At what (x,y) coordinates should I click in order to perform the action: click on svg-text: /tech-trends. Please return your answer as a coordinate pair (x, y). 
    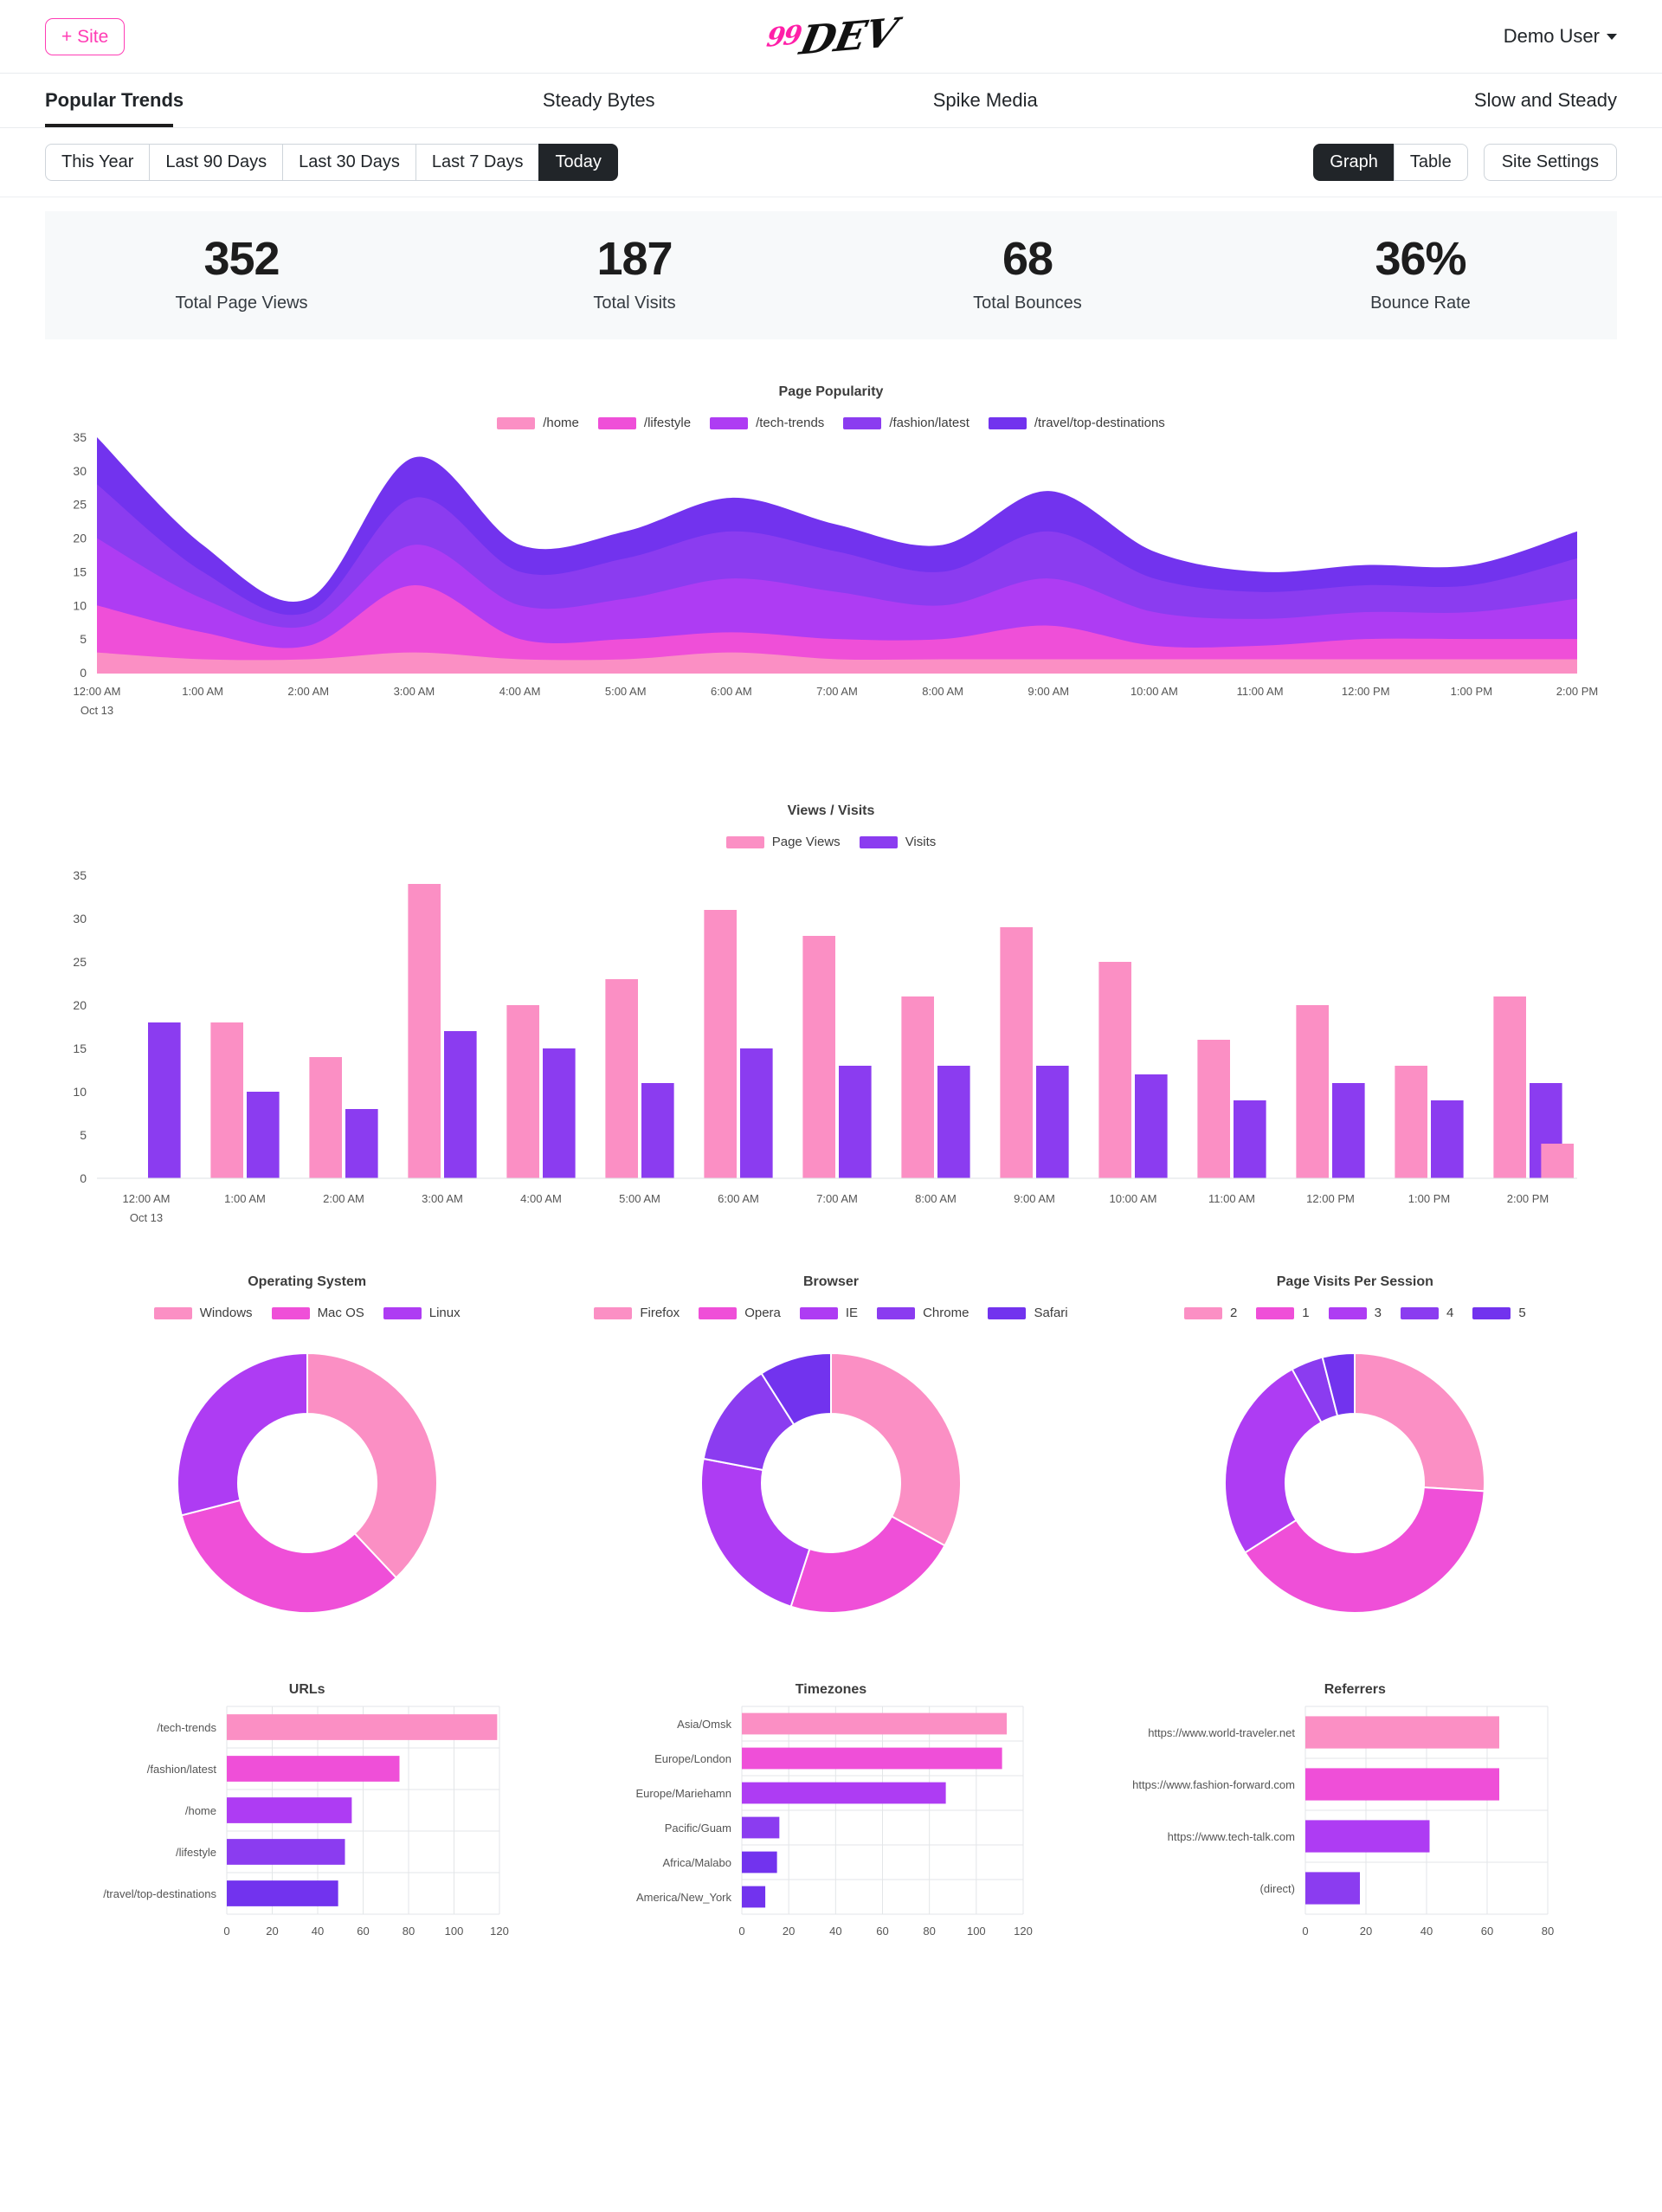
    Looking at the image, I should click on (186, 1727).